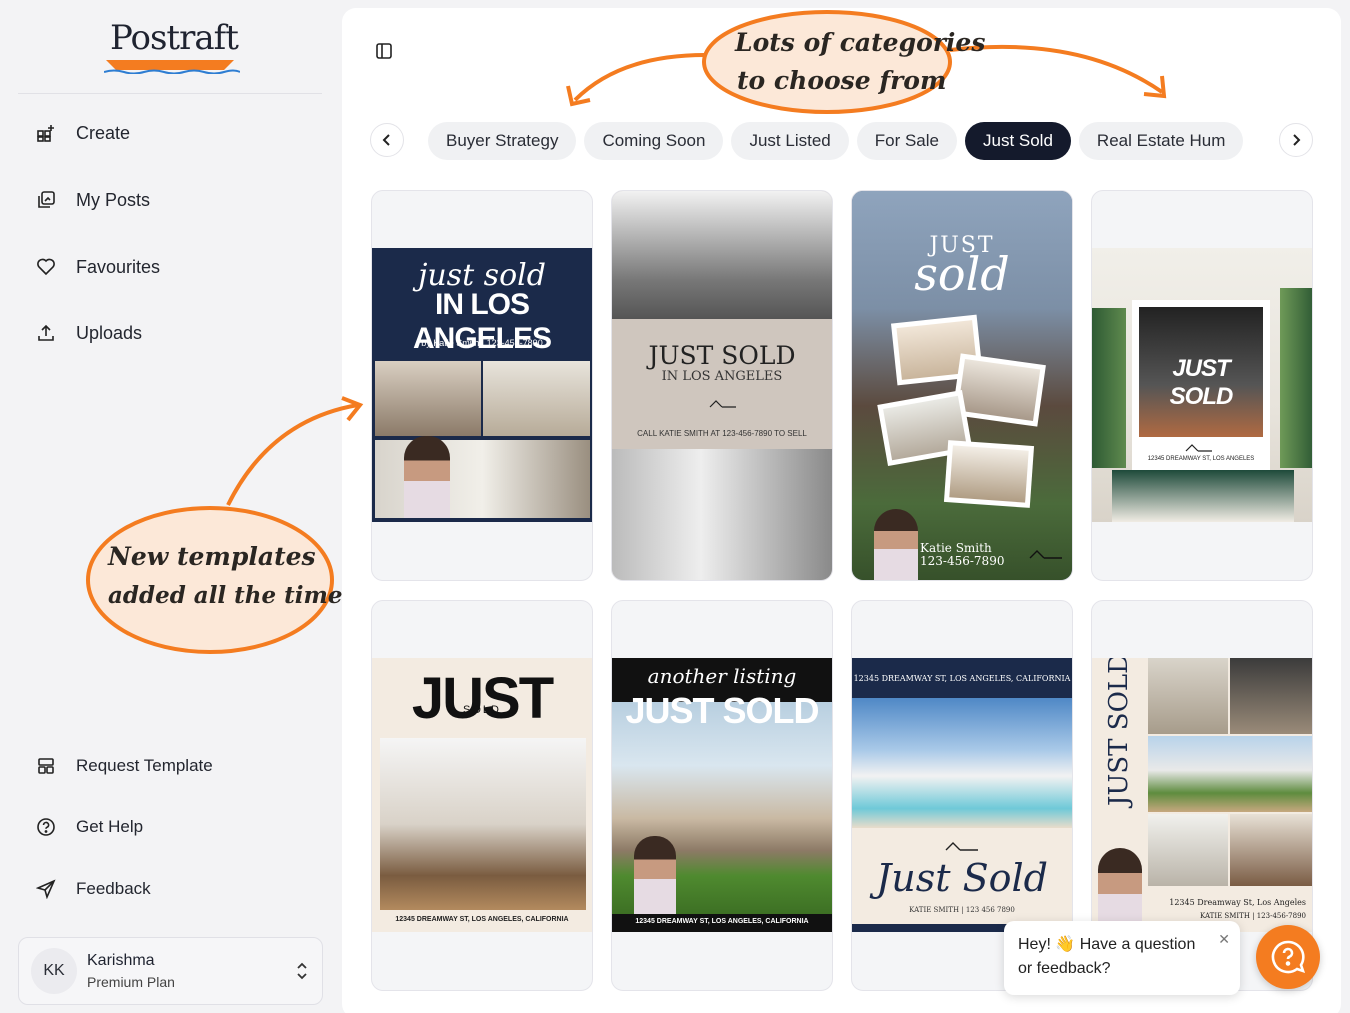 The image size is (1350, 1013). I want to click on category-prev-button, so click(387, 140).